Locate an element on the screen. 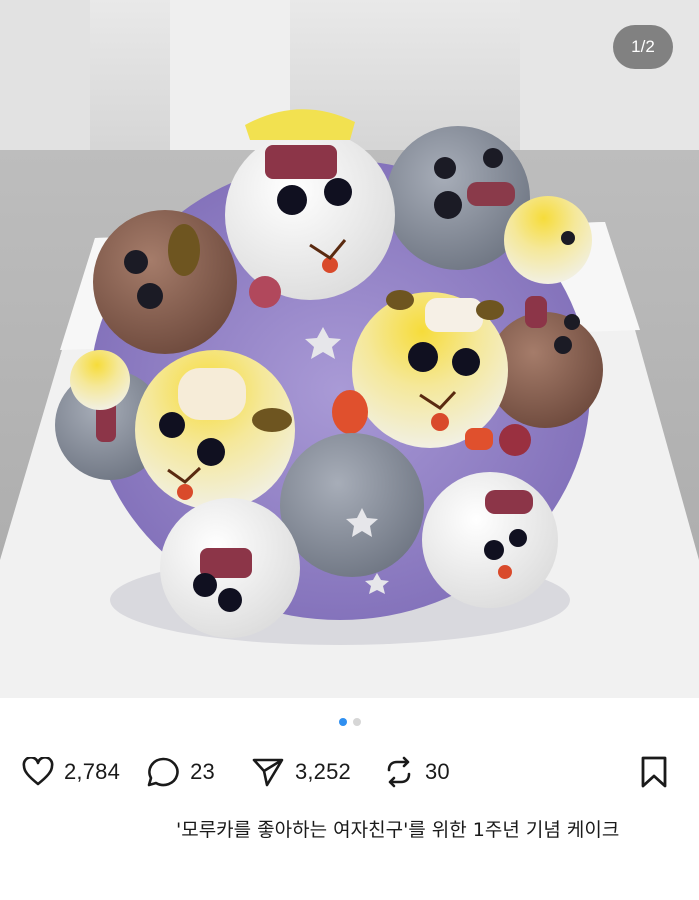 The width and height of the screenshot is (699, 900). paper-plane-icon is located at coordinates (268, 772).